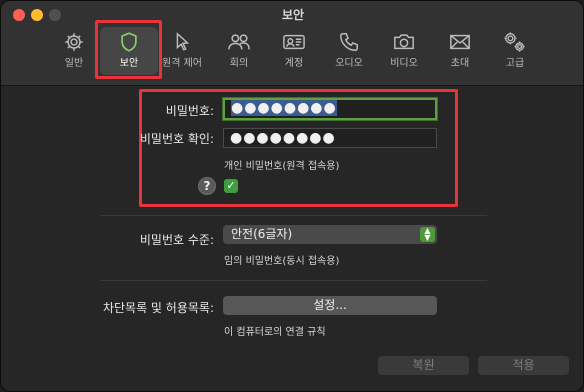 The image size is (584, 392). I want to click on tab-meeting: 회의, so click(239, 51).